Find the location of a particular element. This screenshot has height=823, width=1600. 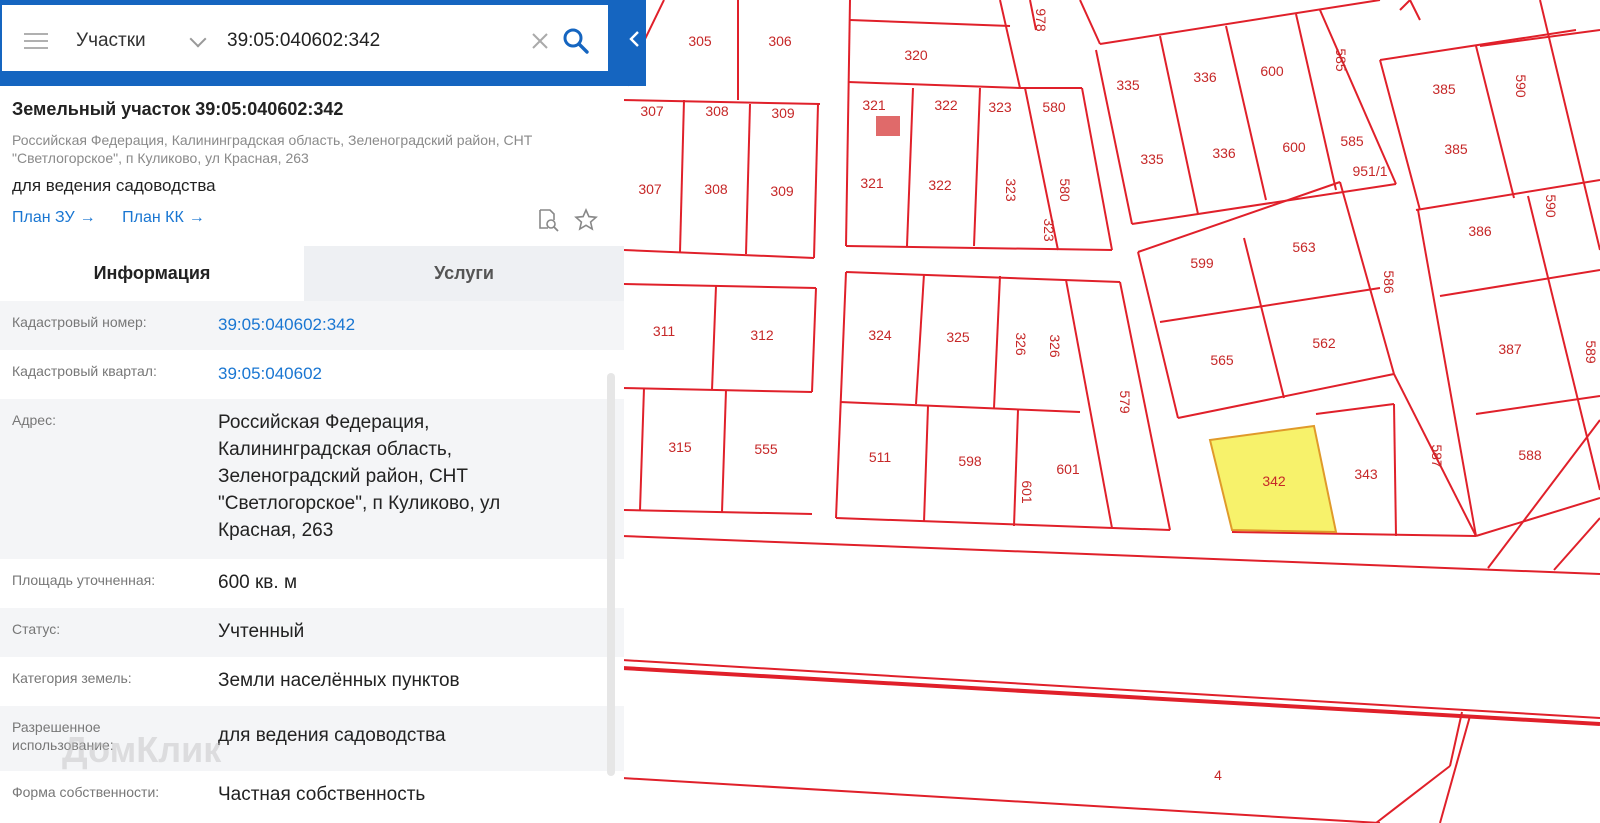

parcel-label: 305 is located at coordinates (700, 41).